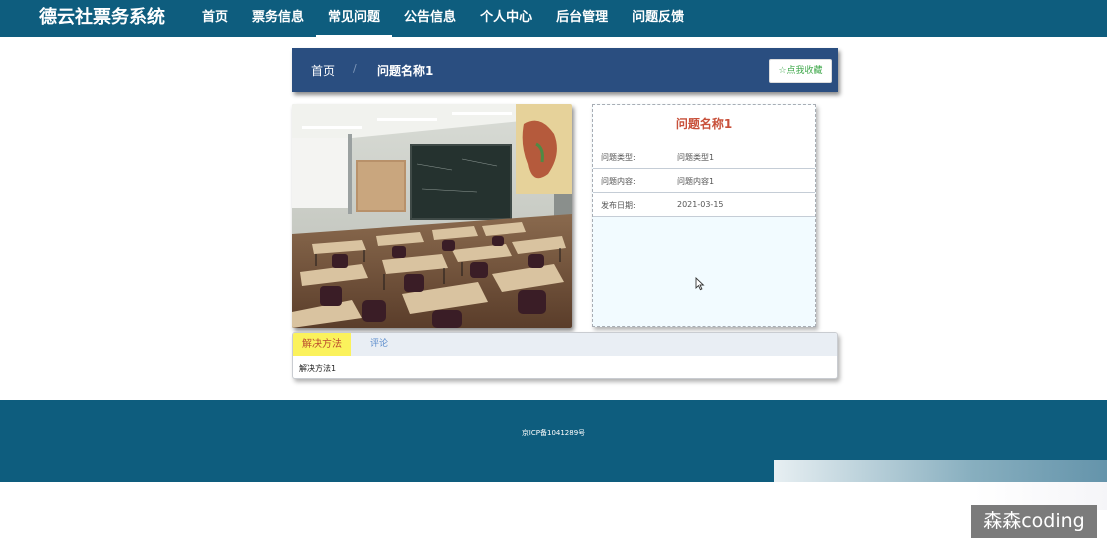  I want to click on breadcrumb-home-link: 首页, so click(323, 70).